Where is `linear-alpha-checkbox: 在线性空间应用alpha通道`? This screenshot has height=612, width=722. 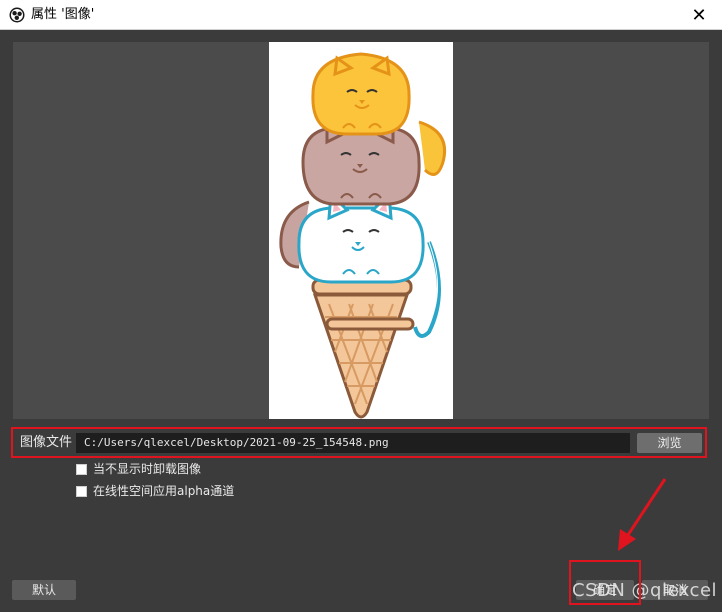
linear-alpha-checkbox: 在线性空间应用alpha通道 is located at coordinates (155, 491).